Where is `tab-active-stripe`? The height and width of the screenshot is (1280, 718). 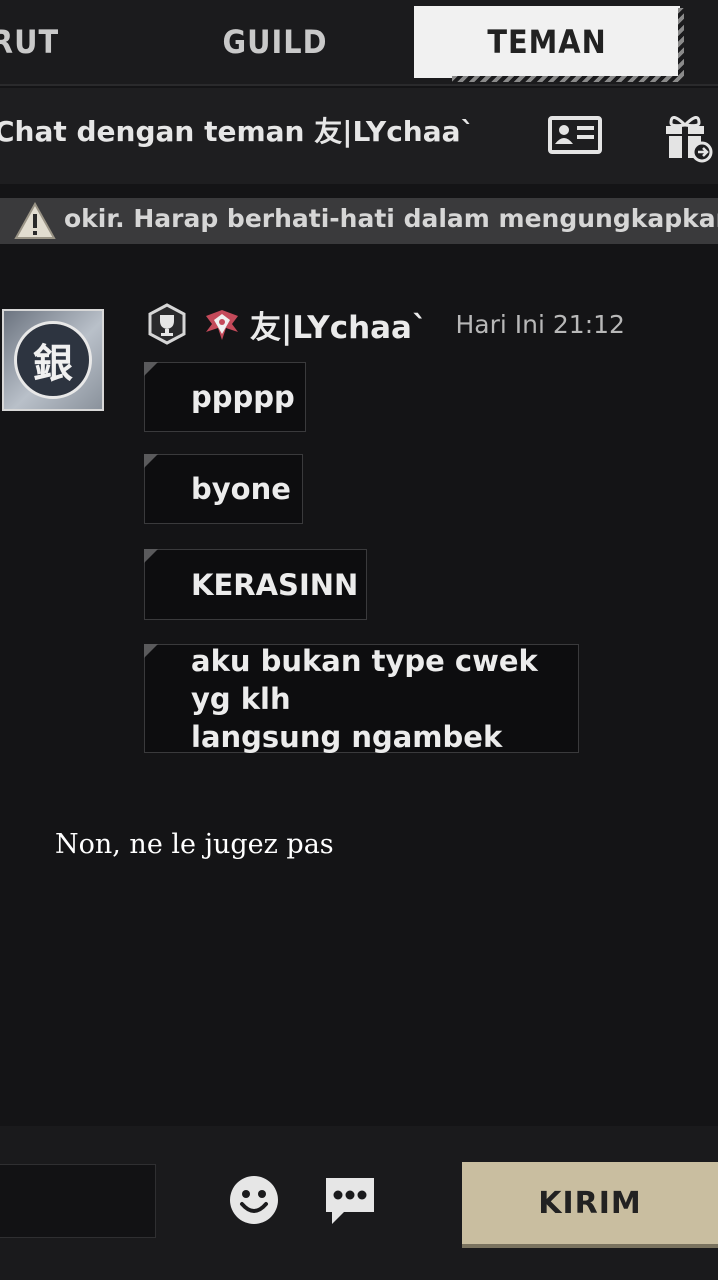 tab-active-stripe is located at coordinates (568, 79).